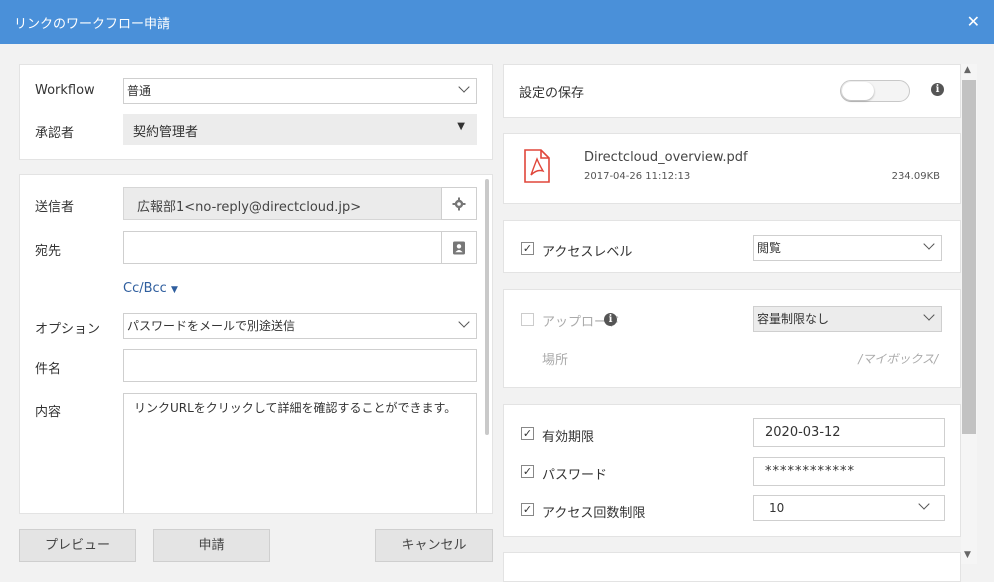 This screenshot has height=582, width=994. What do you see at coordinates (552, 93) in the screenshot?
I see `save-settings-label: 設定の保存` at bounding box center [552, 93].